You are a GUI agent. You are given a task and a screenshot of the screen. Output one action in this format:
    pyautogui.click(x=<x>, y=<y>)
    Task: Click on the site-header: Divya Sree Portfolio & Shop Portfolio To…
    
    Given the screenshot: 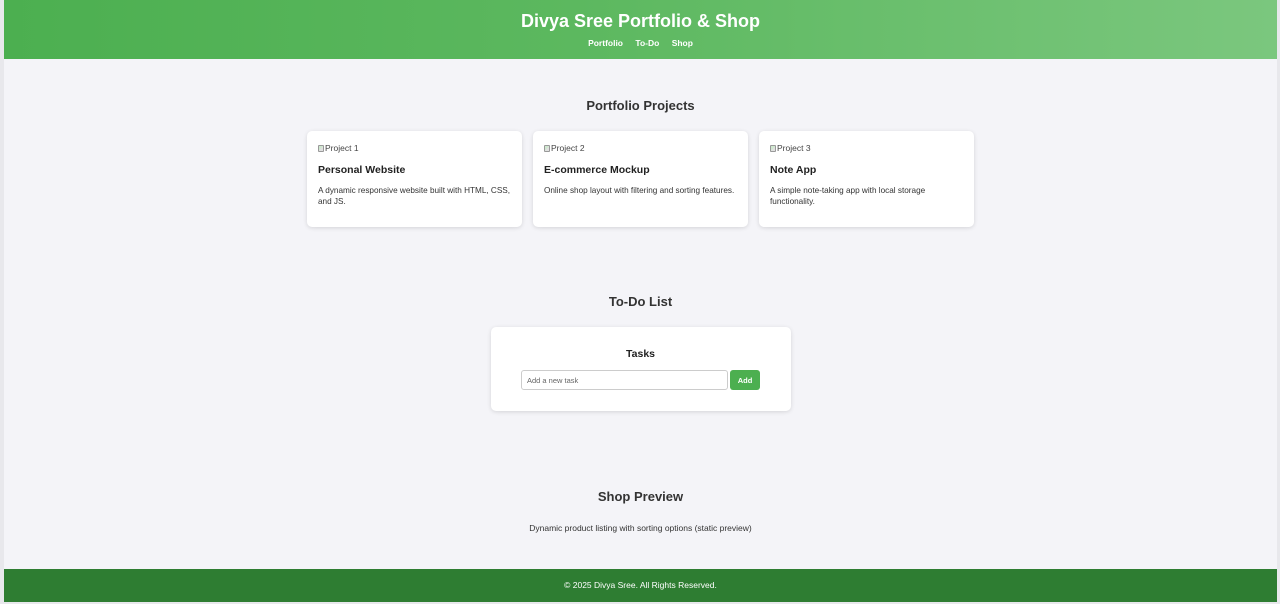 What is the action you would take?
    pyautogui.click(x=640, y=29)
    